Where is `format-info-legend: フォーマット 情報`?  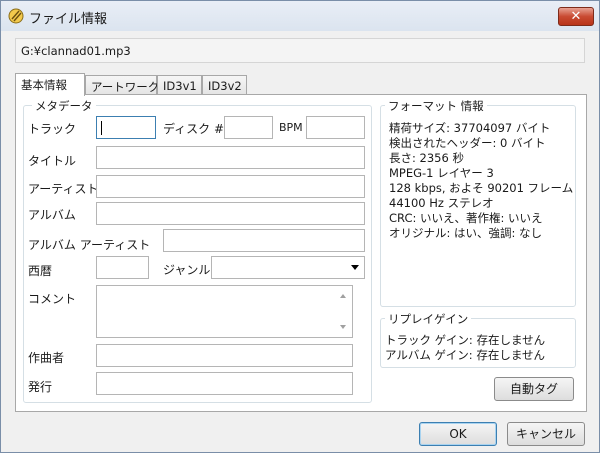
format-info-legend: フォーマット 情報 is located at coordinates (436, 106).